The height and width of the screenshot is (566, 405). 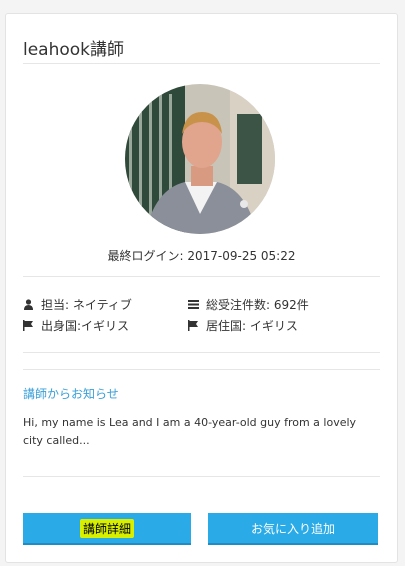 What do you see at coordinates (85, 326) in the screenshot?
I see `origin-text: 出身国:イギリス` at bounding box center [85, 326].